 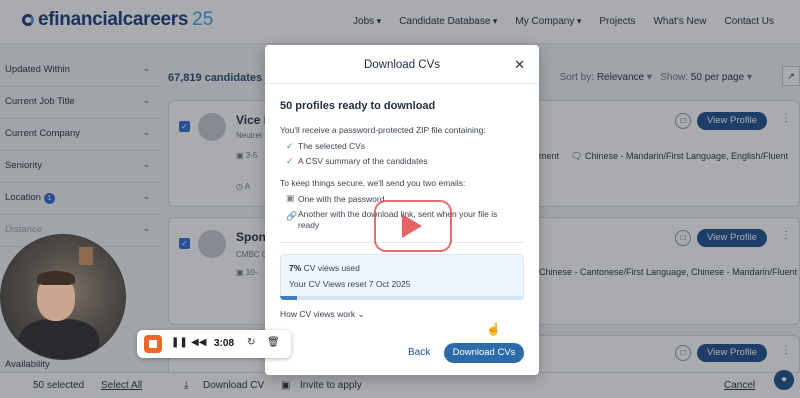 I want to click on content-item: ✓ A CSV summary of the candidates, so click(x=356, y=161).